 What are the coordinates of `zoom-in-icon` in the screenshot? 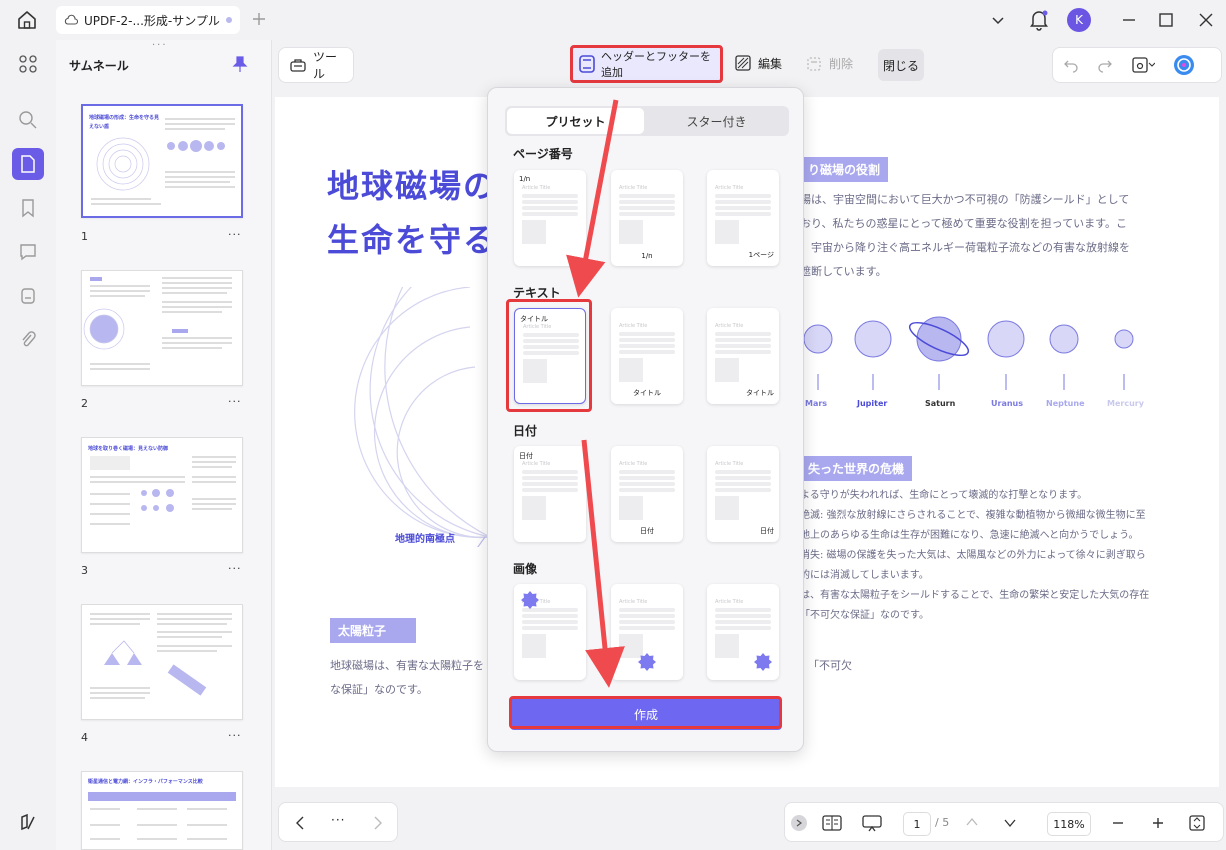 It's located at (1158, 823).